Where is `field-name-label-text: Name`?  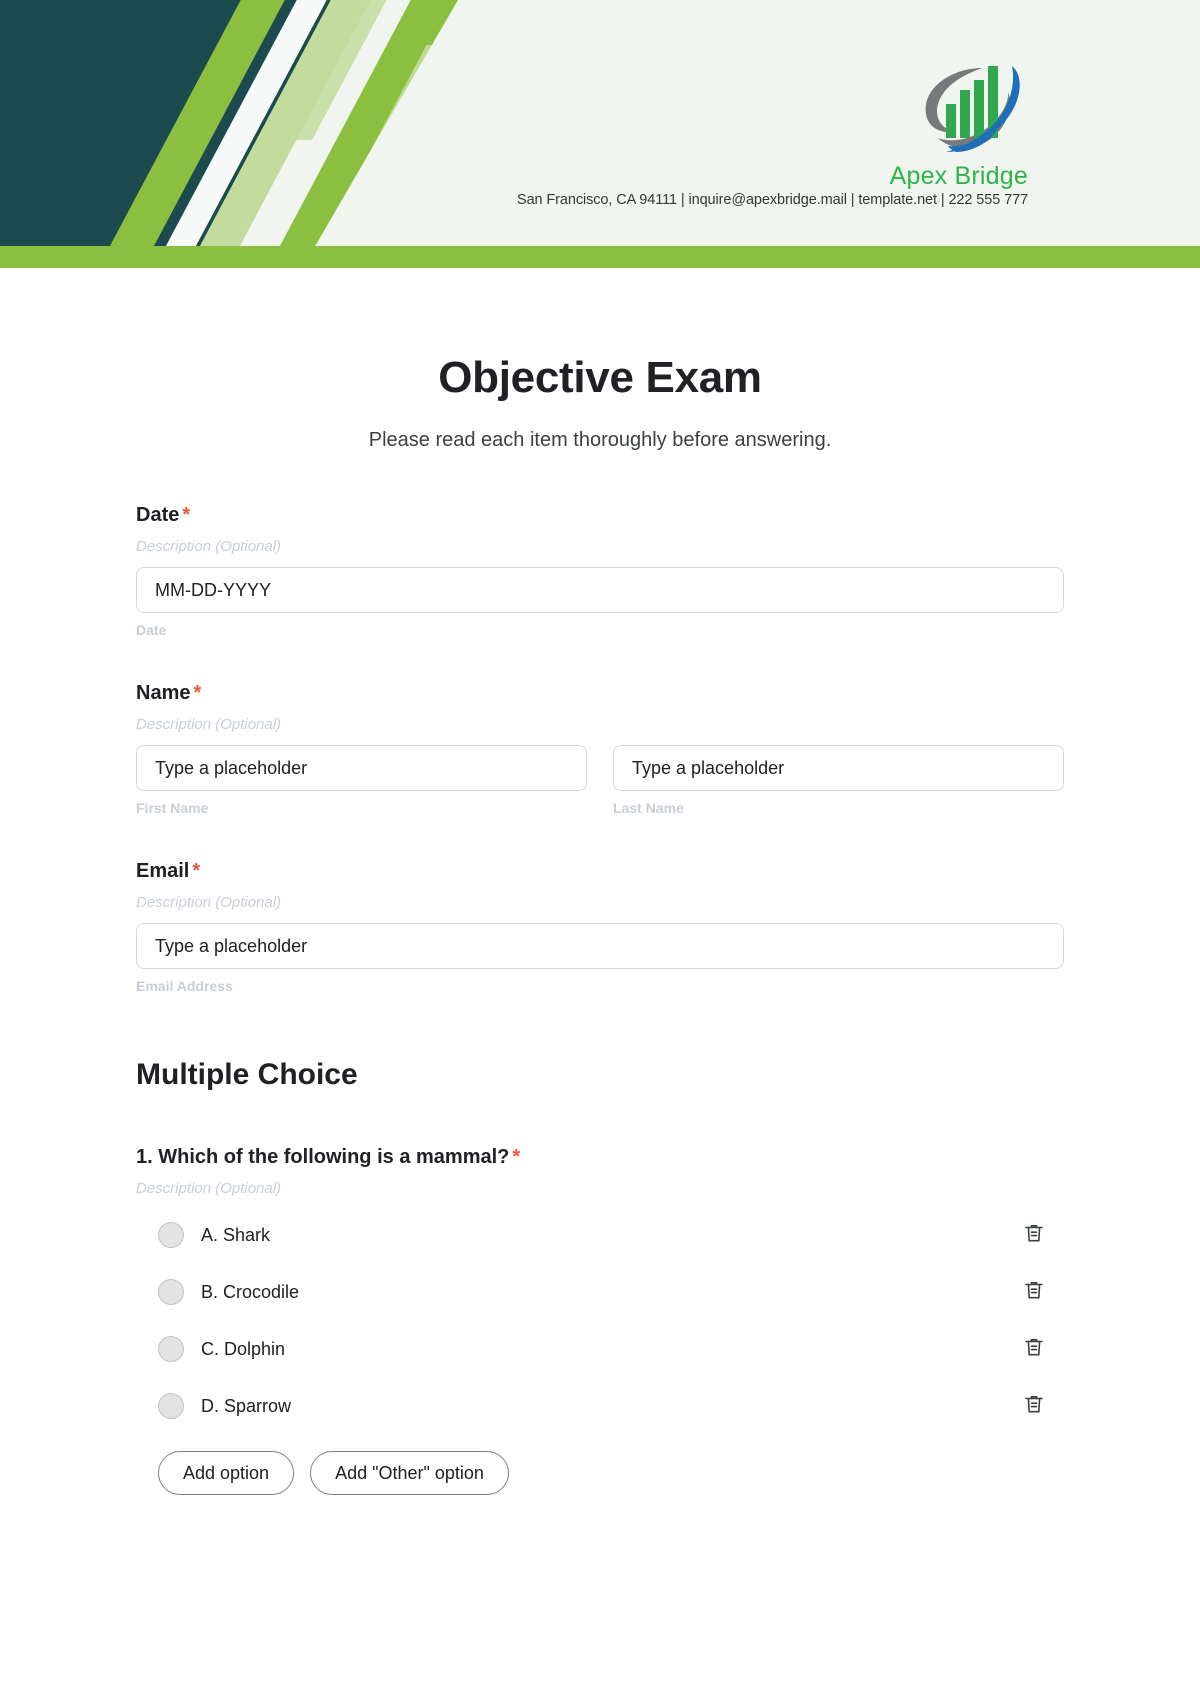
field-name-label-text: Name is located at coordinates (163, 693).